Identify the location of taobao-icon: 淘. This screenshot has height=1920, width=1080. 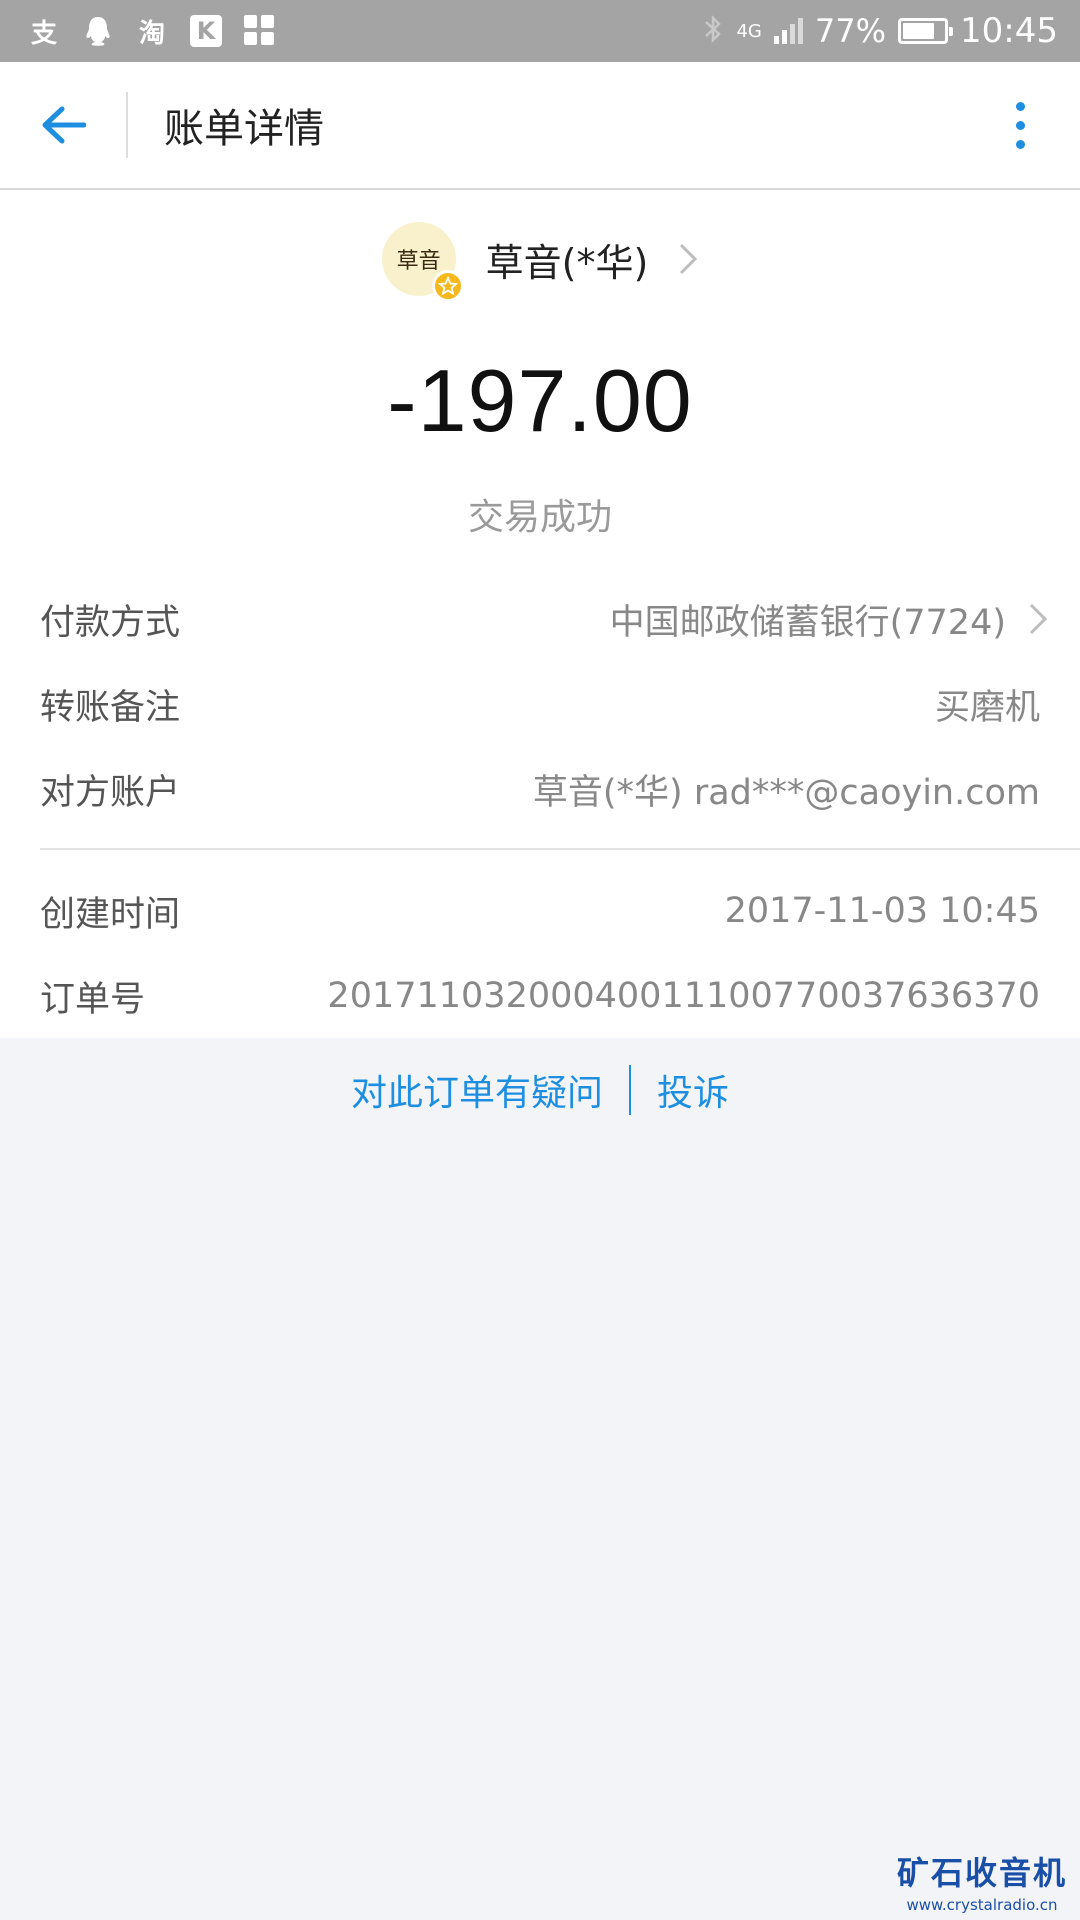
(151, 33).